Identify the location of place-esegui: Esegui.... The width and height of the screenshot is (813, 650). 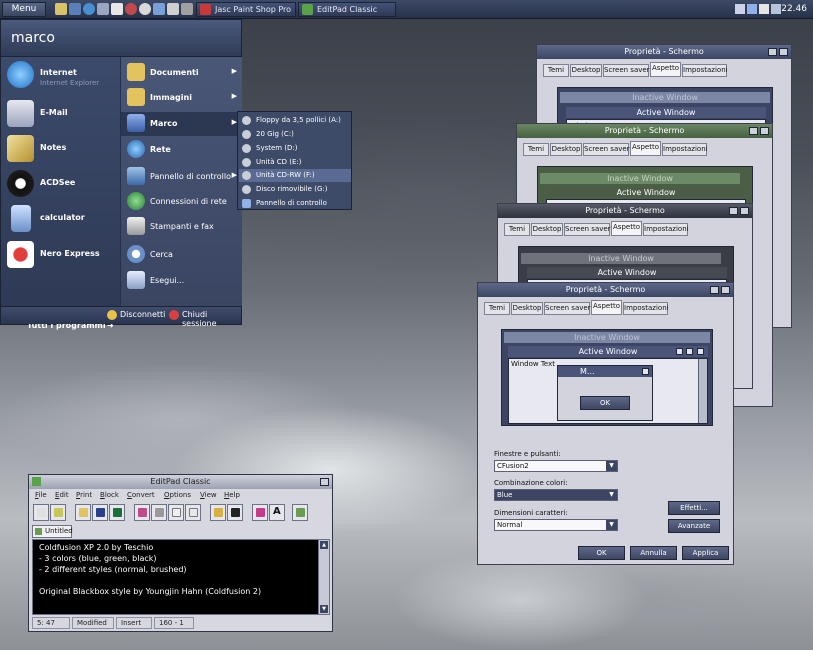
(182, 281).